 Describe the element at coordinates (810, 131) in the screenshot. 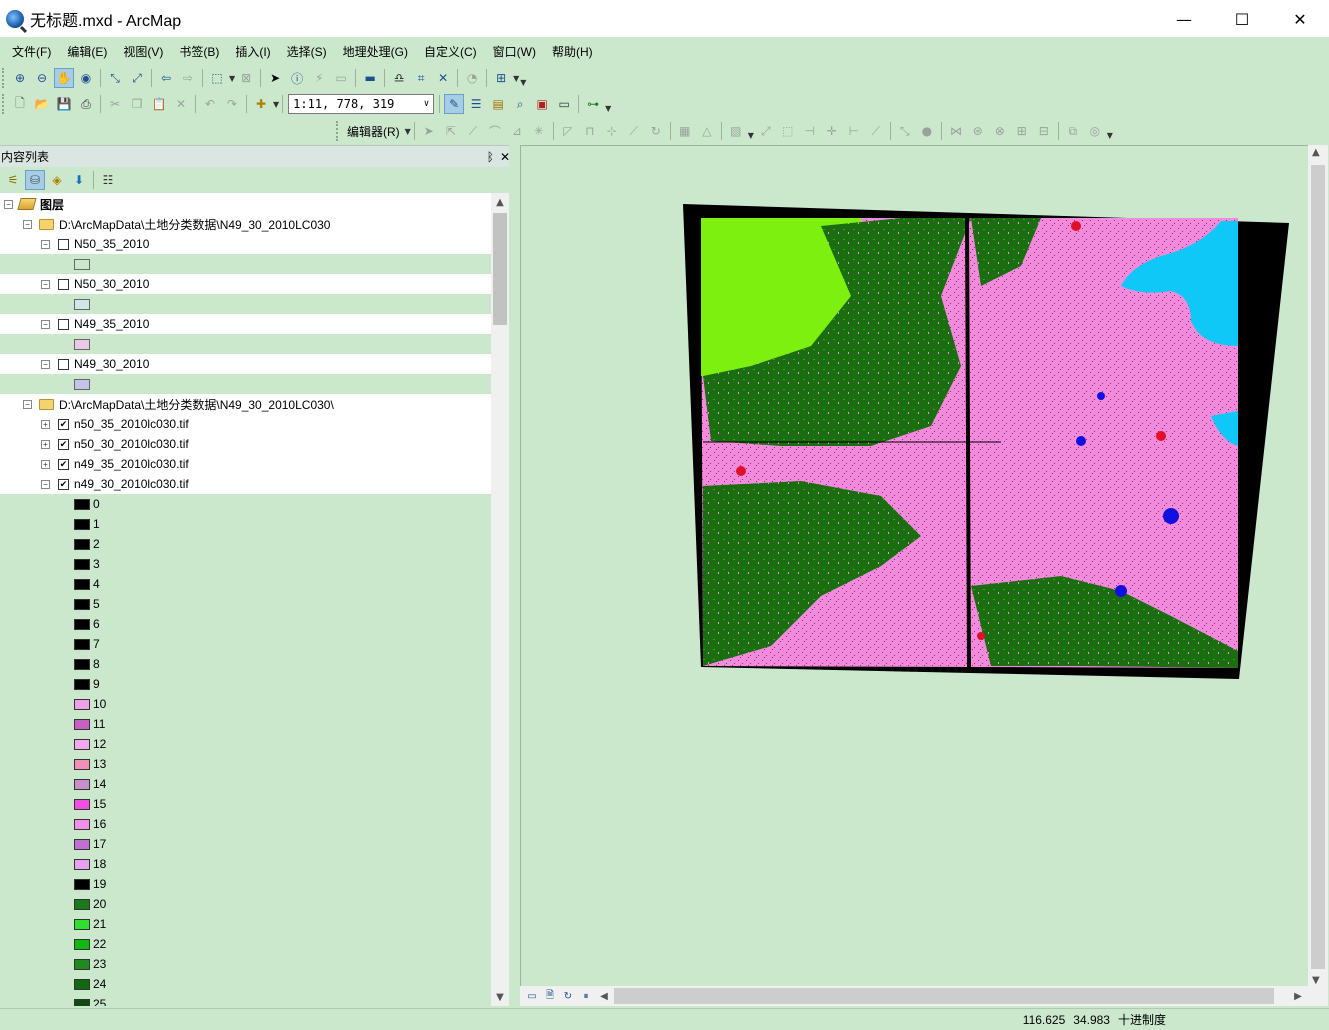

I see `reshape-edge-icon: ⊣` at that location.